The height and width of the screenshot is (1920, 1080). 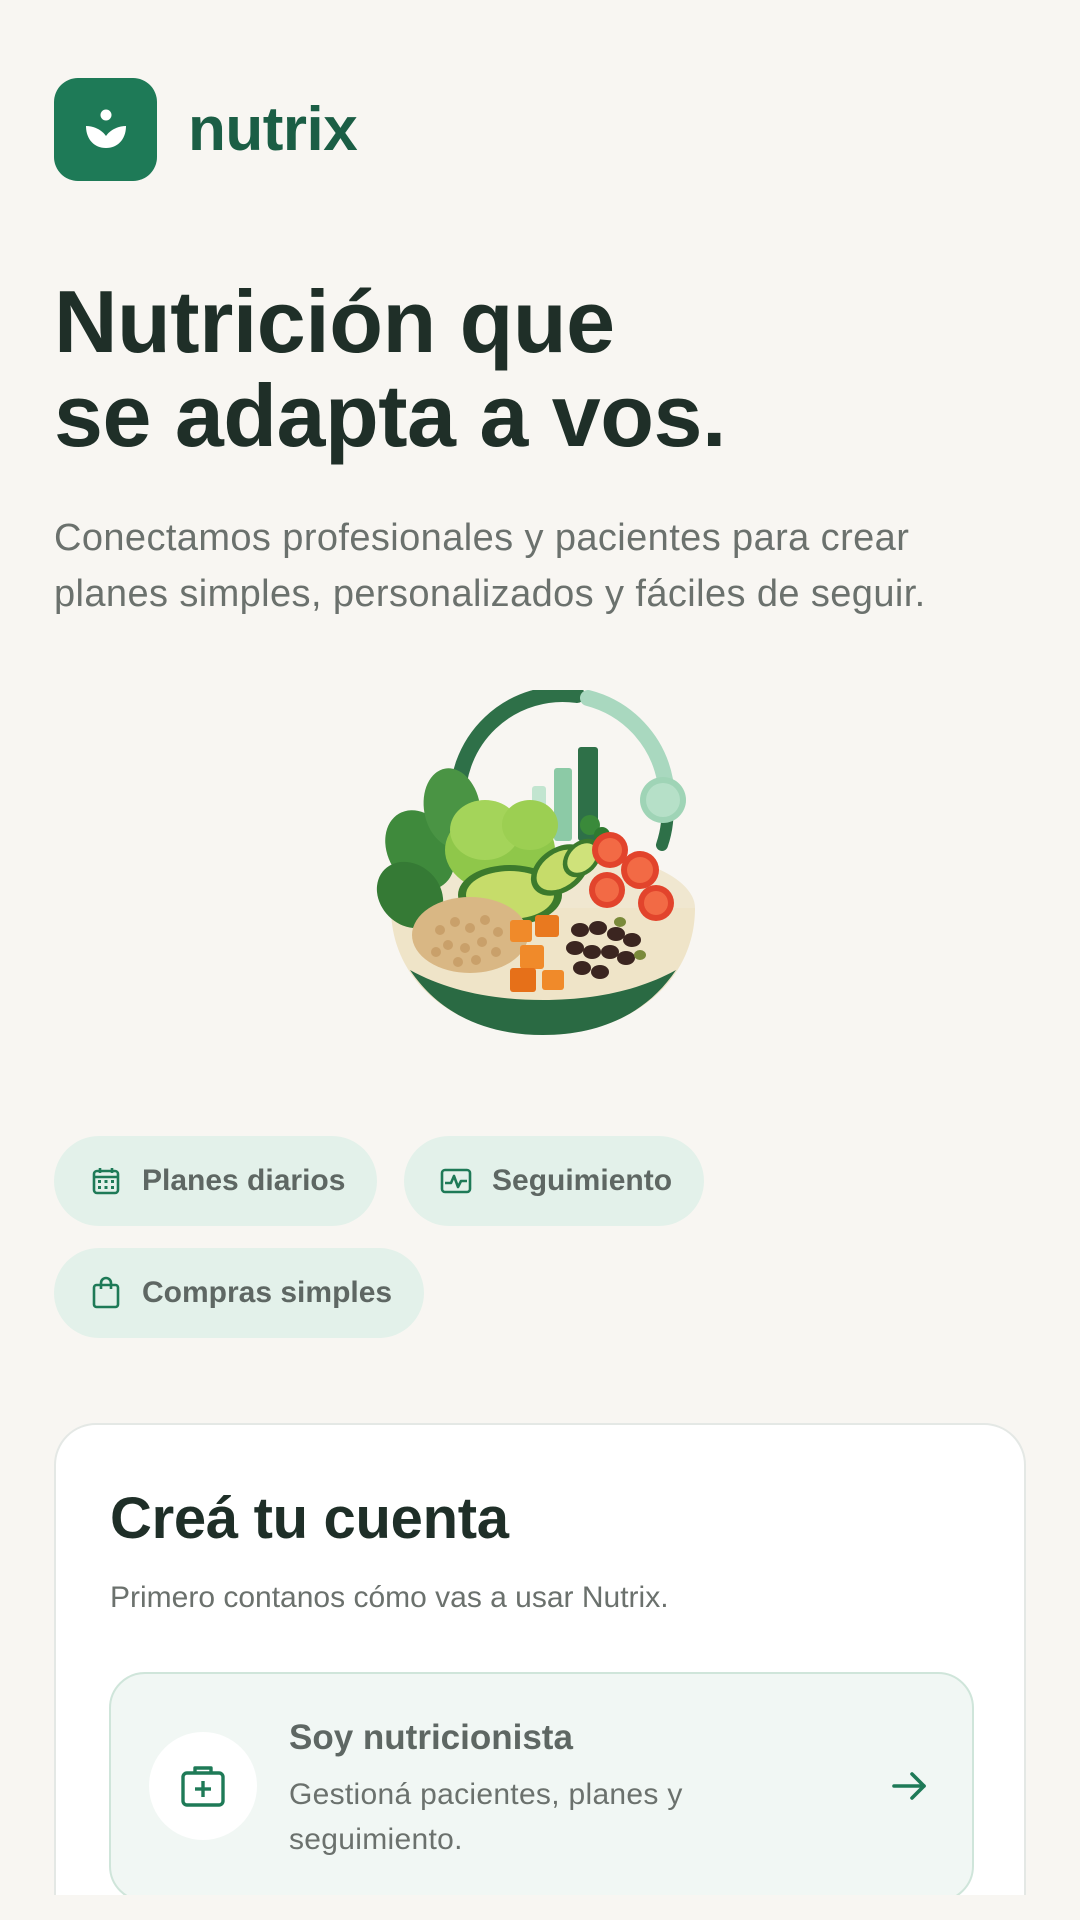 What do you see at coordinates (105, 129) in the screenshot?
I see `sprout-icon` at bounding box center [105, 129].